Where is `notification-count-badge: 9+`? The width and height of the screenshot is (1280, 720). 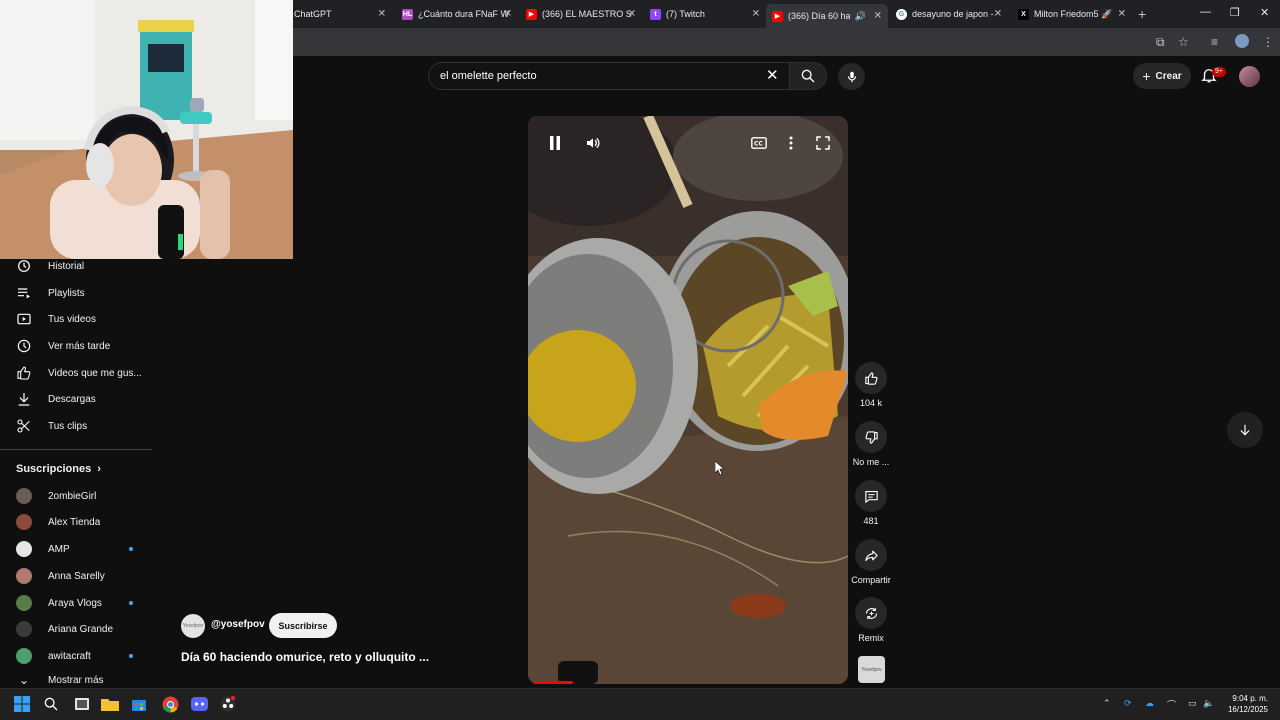 notification-count-badge: 9+ is located at coordinates (1219, 72).